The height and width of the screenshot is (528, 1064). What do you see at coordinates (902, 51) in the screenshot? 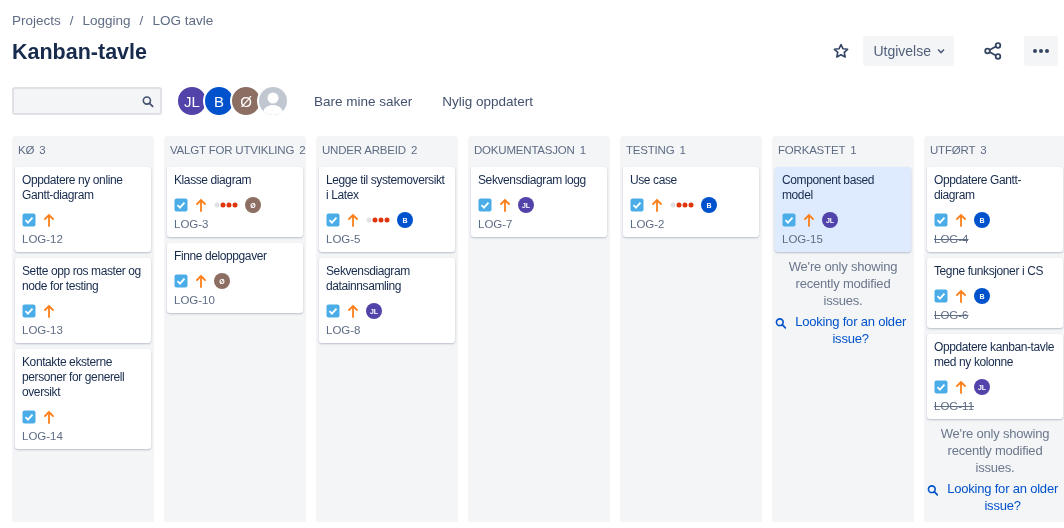
I see `button-label: Utgivelse` at bounding box center [902, 51].